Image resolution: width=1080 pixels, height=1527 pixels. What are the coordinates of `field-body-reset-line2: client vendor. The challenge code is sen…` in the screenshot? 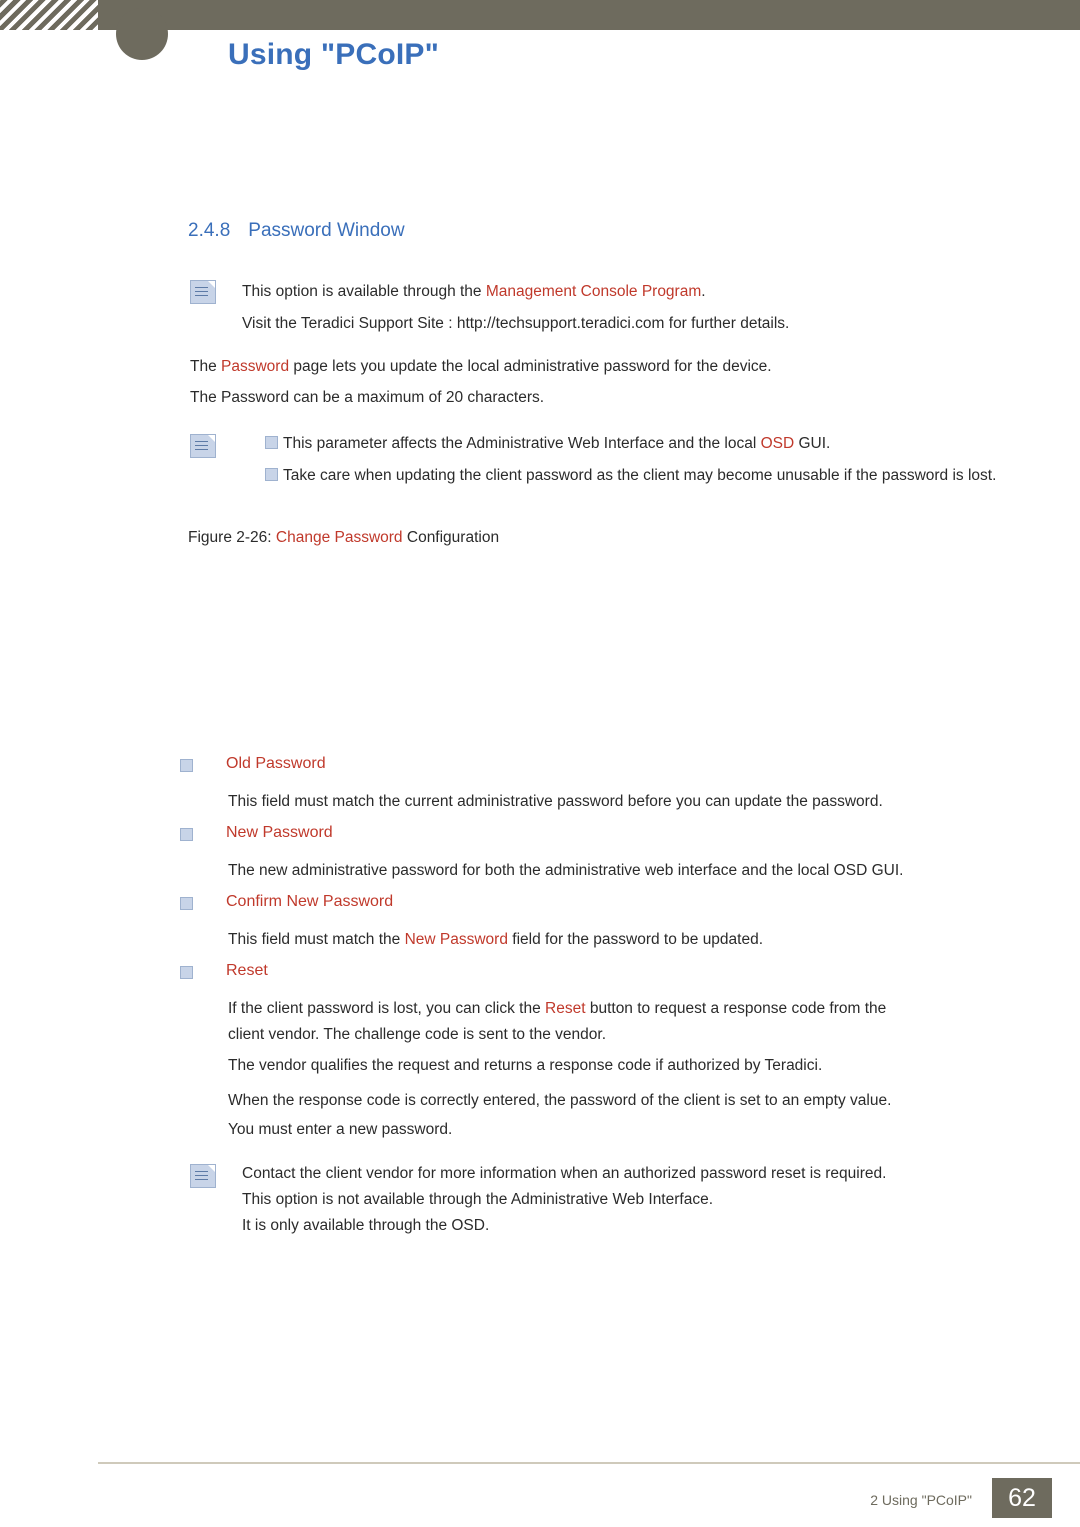 It's located at (417, 1034).